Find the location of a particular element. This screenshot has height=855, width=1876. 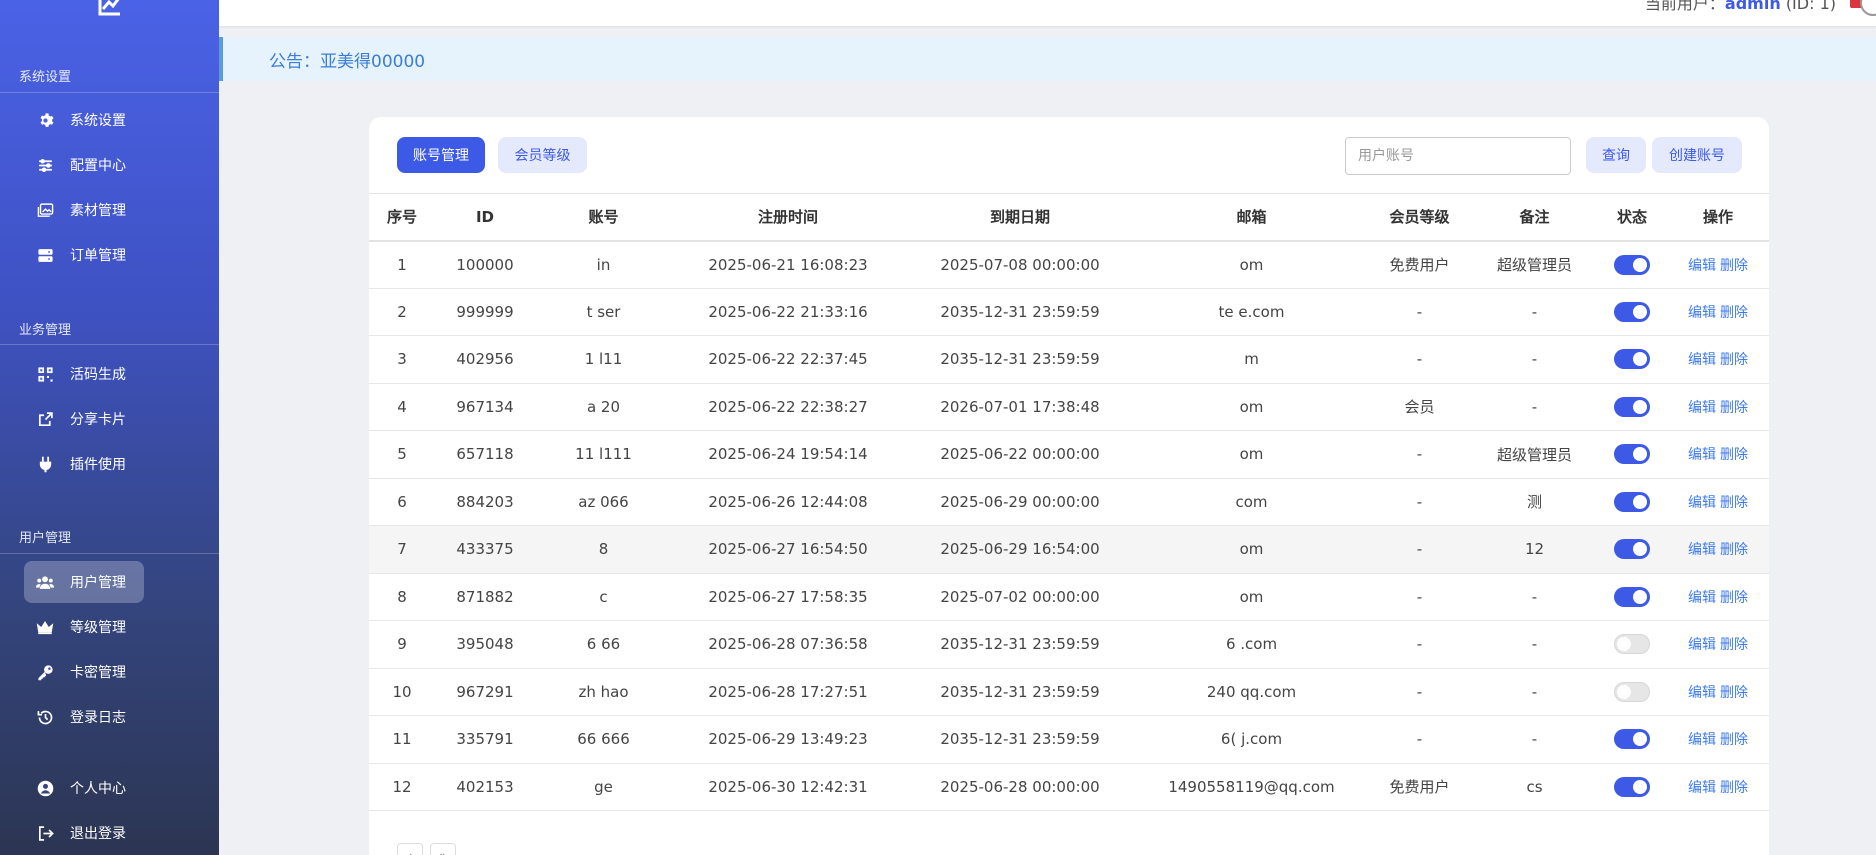

cell-expire-date: 2025-07-02 00:00:00 is located at coordinates (1020, 597).